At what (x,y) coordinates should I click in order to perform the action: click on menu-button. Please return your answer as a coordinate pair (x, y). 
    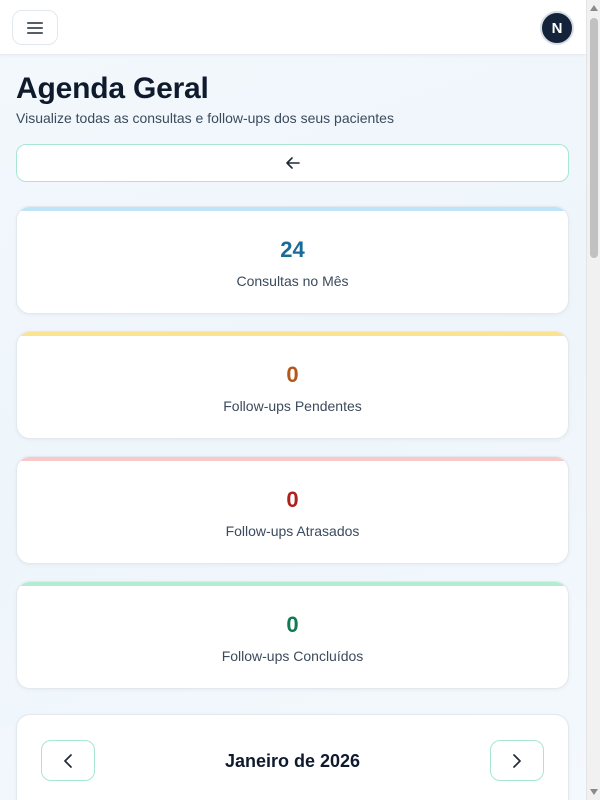
    Looking at the image, I should click on (35, 27).